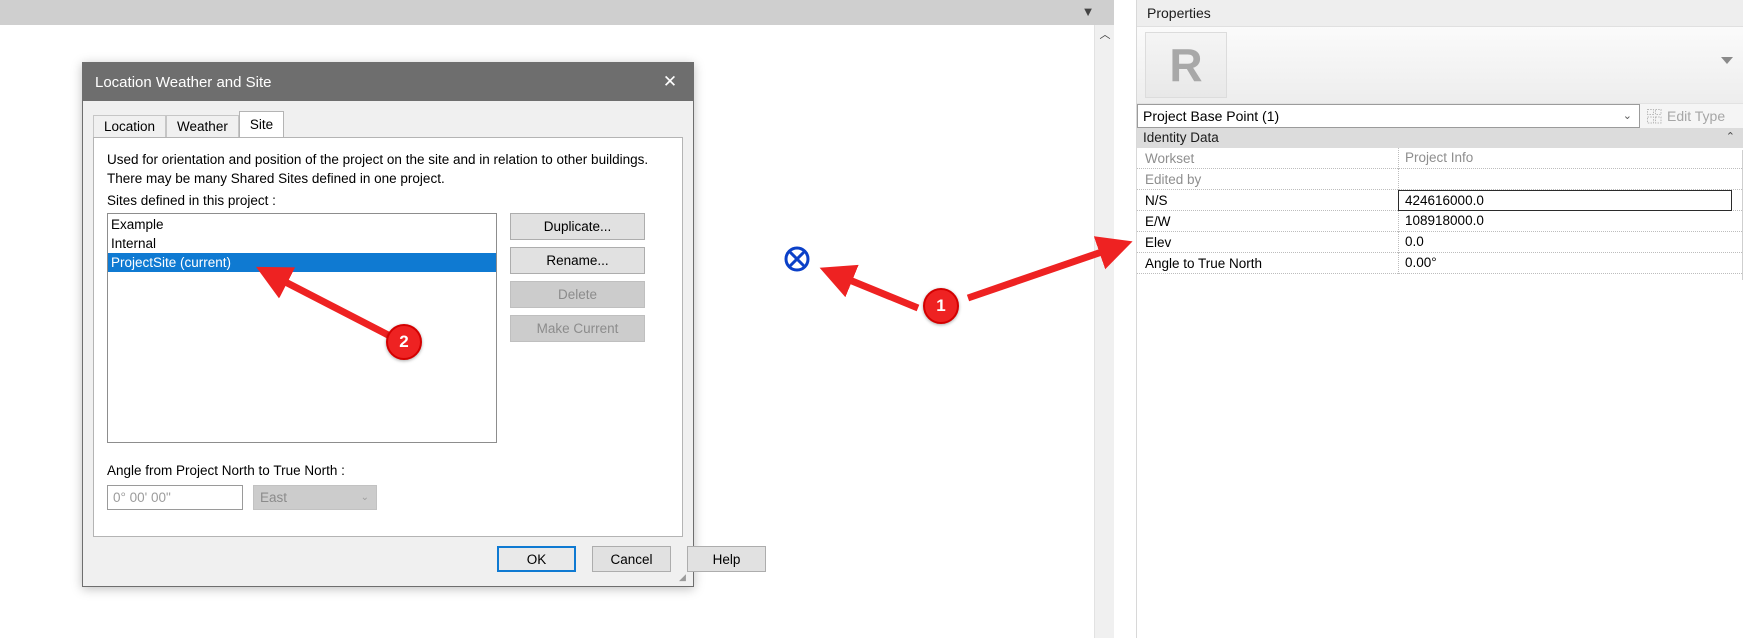 The image size is (1743, 638). I want to click on chevron-down-icon: ▼, so click(1088, 12).